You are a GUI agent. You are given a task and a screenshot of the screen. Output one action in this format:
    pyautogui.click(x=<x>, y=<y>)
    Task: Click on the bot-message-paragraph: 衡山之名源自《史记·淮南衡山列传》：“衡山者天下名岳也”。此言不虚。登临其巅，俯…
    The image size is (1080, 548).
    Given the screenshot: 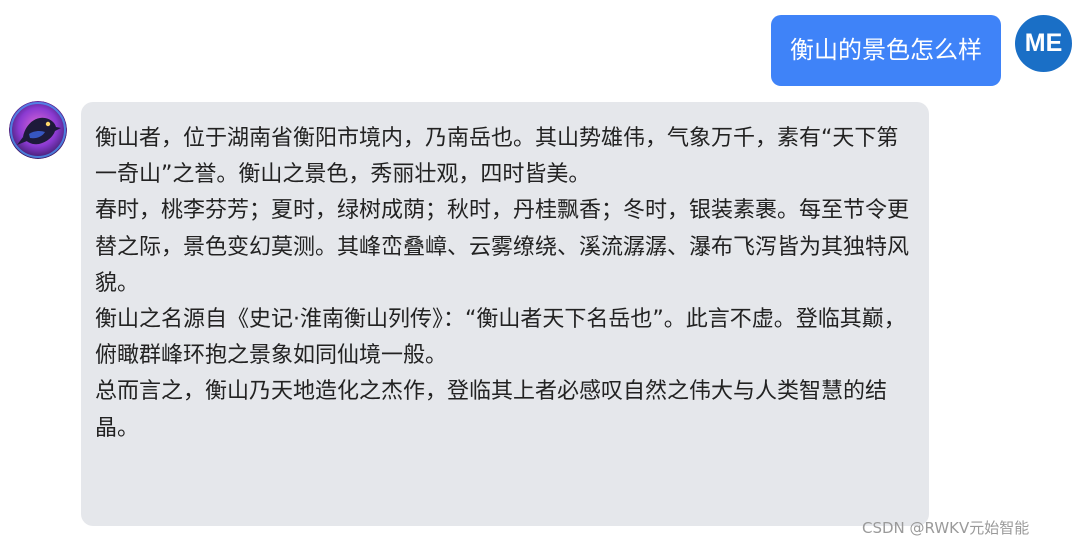 What is the action you would take?
    pyautogui.click(x=500, y=338)
    